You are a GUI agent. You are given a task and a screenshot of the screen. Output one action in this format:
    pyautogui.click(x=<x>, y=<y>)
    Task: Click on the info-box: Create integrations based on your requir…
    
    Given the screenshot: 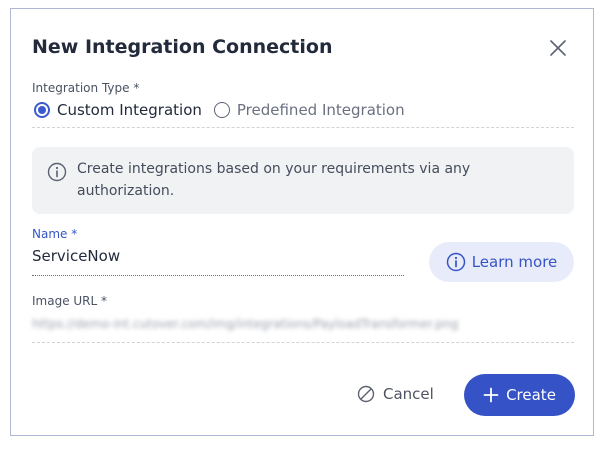 What is the action you would take?
    pyautogui.click(x=303, y=180)
    